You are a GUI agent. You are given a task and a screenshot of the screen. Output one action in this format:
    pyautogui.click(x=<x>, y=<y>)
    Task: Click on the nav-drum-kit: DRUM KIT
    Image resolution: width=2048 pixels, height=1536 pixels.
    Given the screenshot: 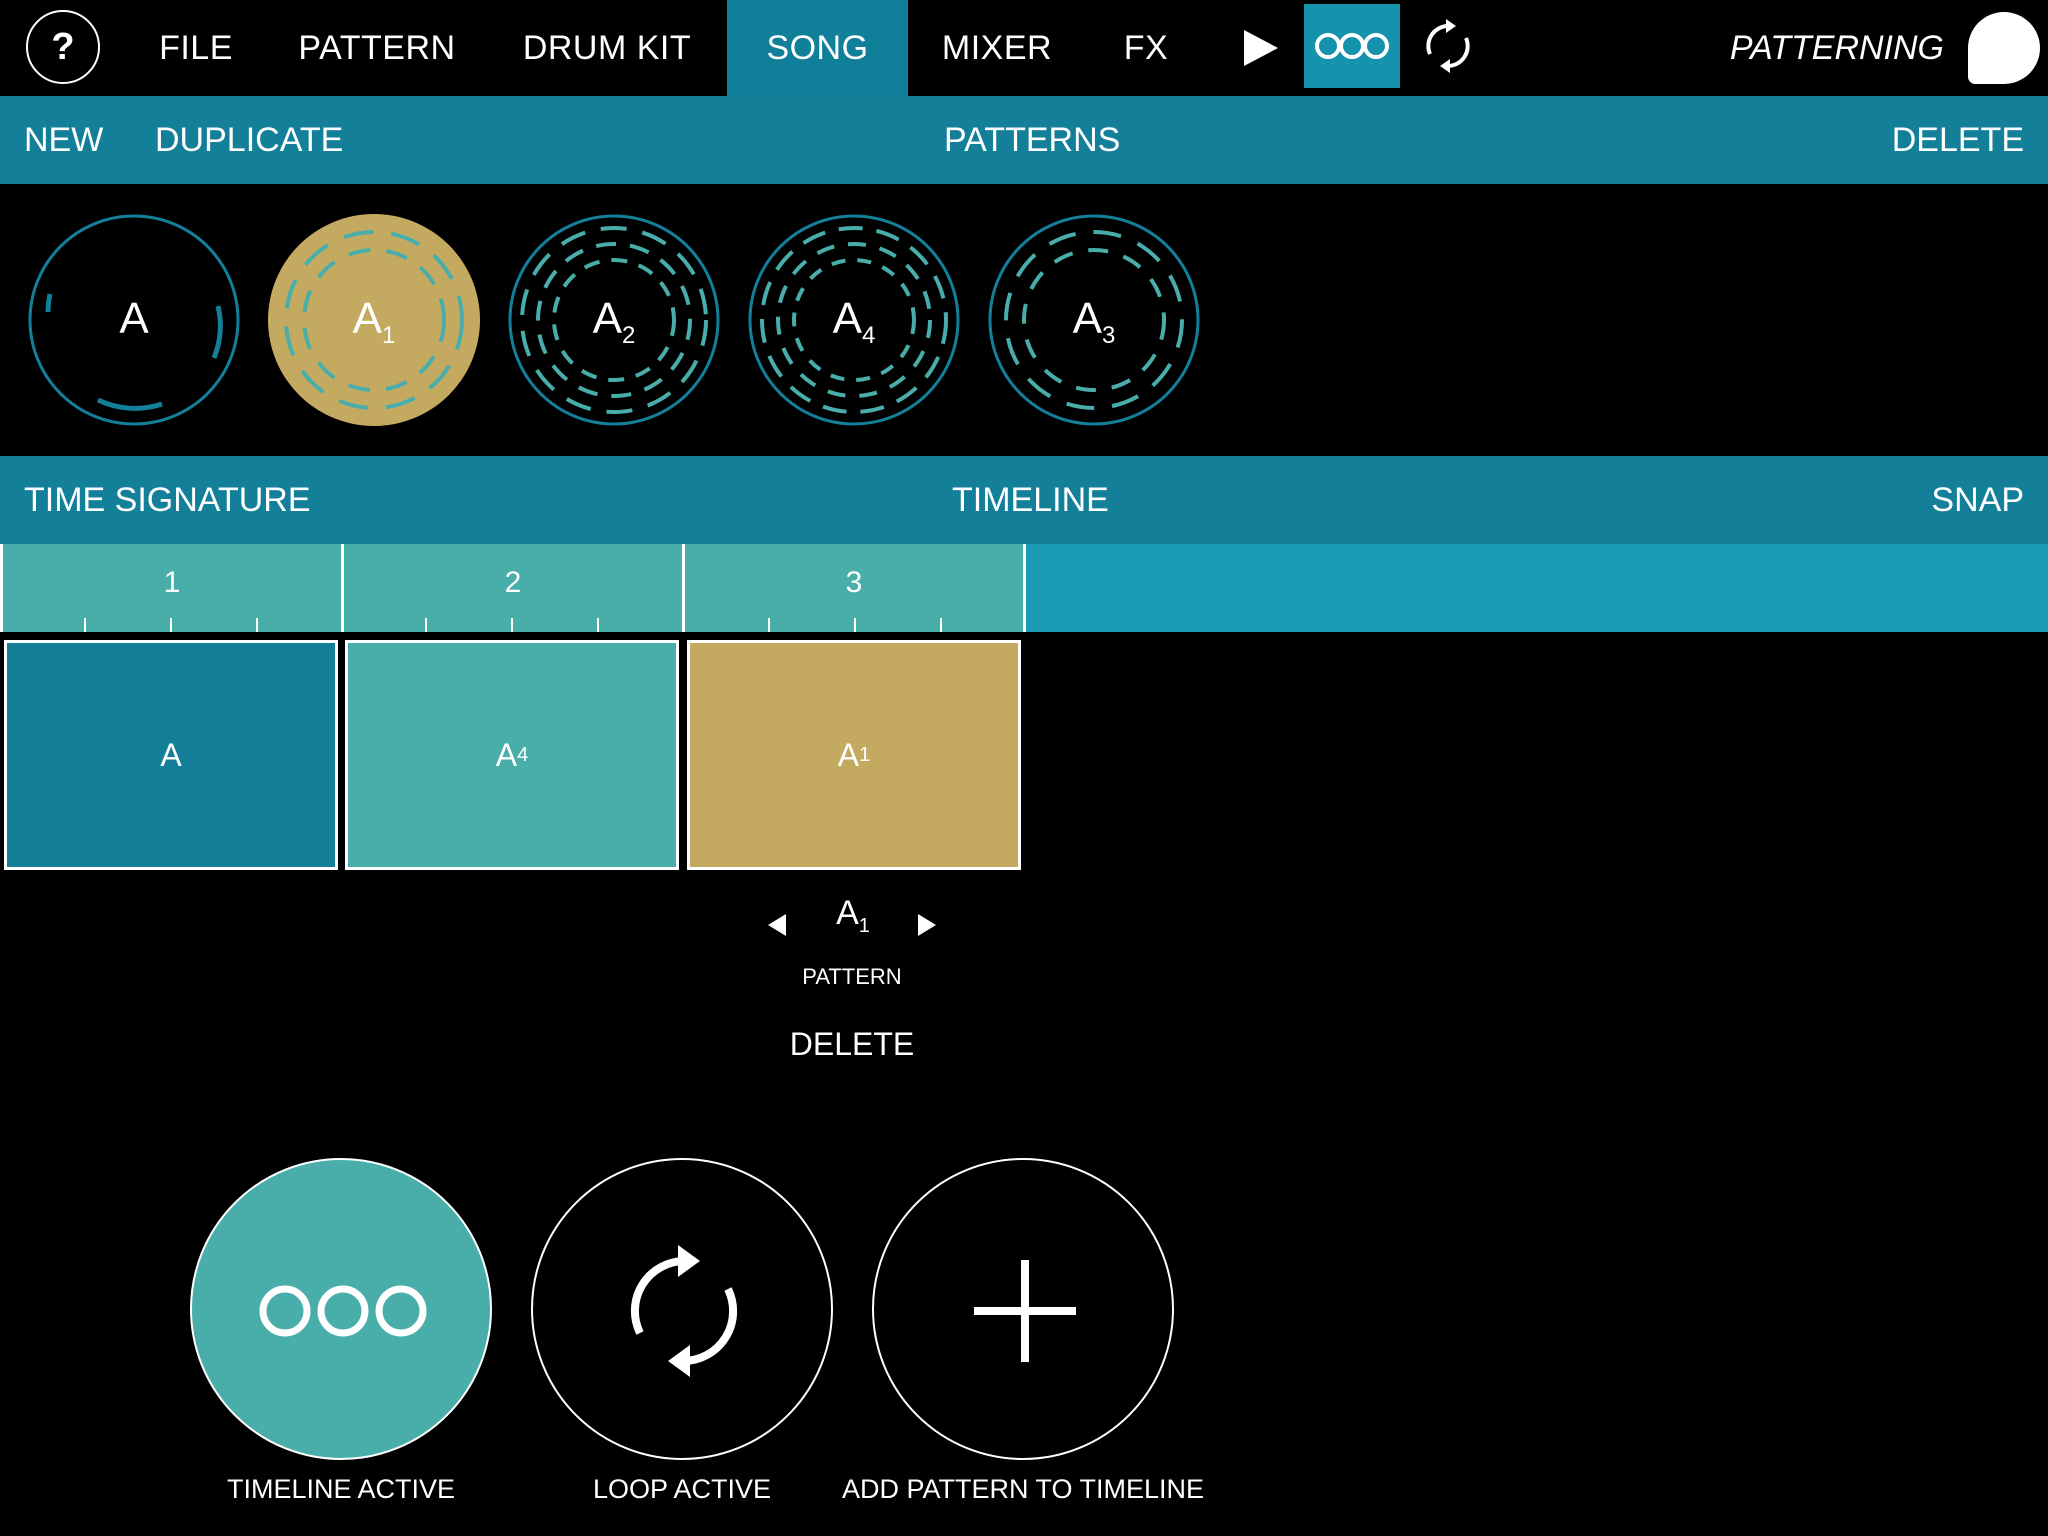 What is the action you would take?
    pyautogui.click(x=607, y=48)
    